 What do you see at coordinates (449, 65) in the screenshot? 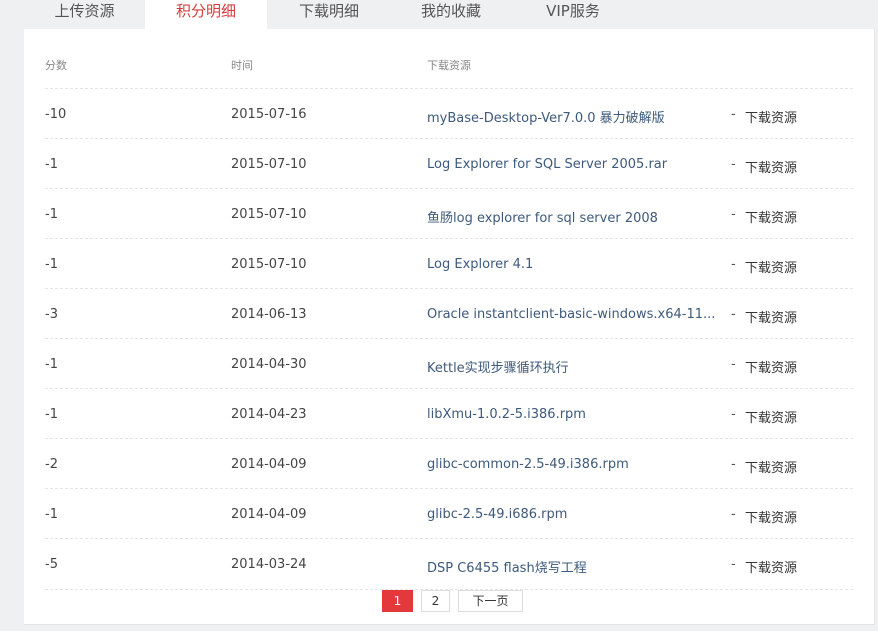
I see `header-resource: 下载资源` at bounding box center [449, 65].